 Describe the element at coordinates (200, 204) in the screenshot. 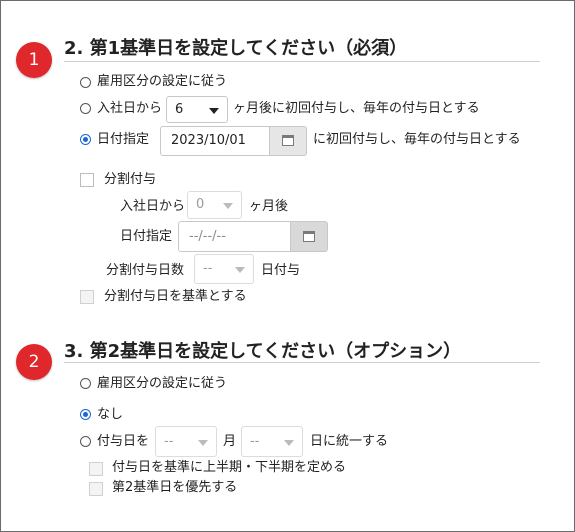

I see `split-hire-months-value: 0` at that location.